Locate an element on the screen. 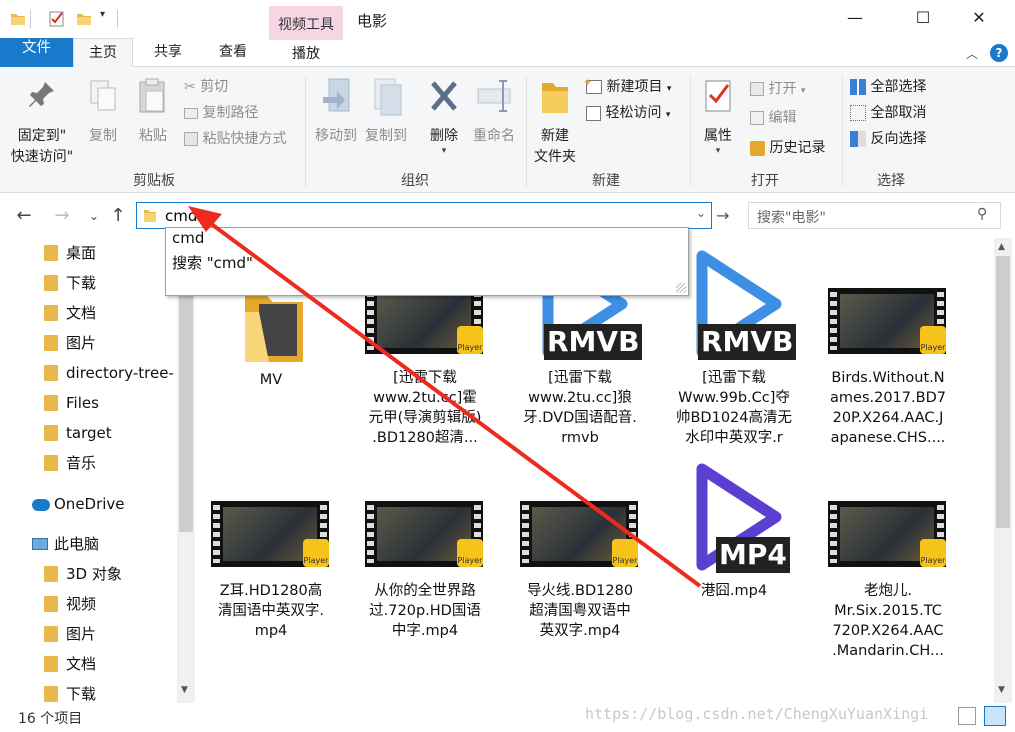  content-scrollbar: ▲ ▼ is located at coordinates (1003, 470).